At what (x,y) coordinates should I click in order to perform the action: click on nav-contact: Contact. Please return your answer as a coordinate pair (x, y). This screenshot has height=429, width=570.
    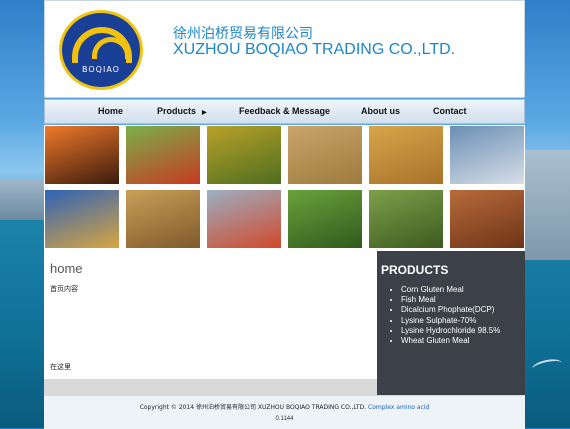
    Looking at the image, I should click on (450, 111).